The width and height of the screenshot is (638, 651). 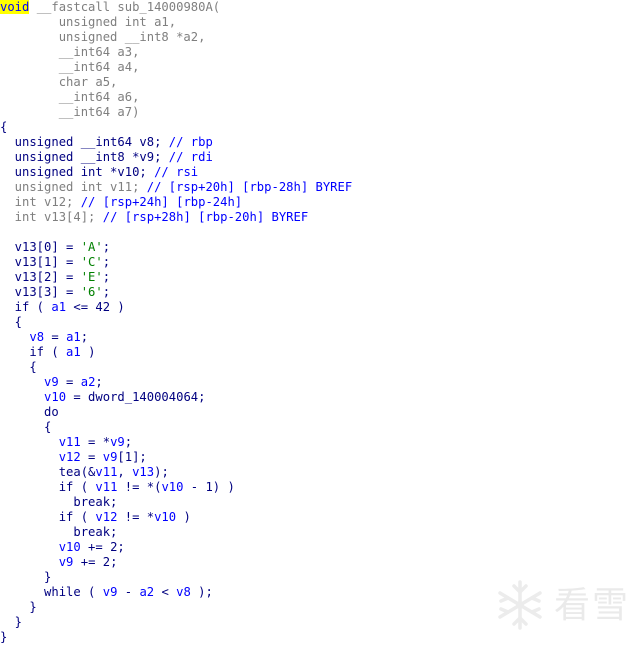 I want to click on code-line: v8 = a1;, so click(x=176, y=337).